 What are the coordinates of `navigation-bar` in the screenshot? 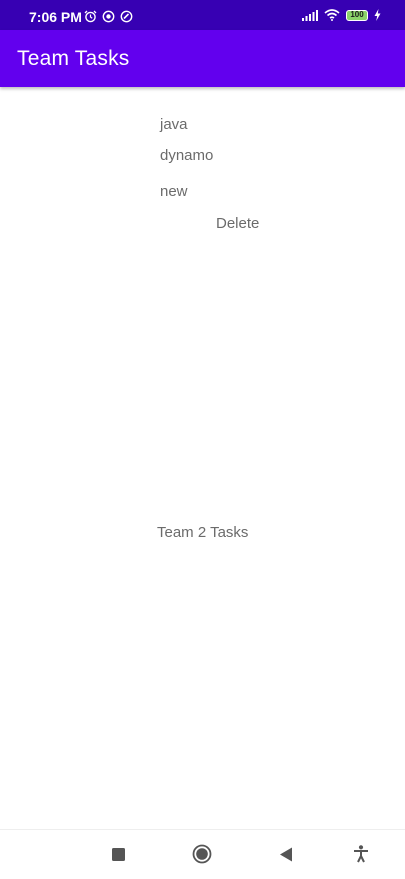 It's located at (202, 854).